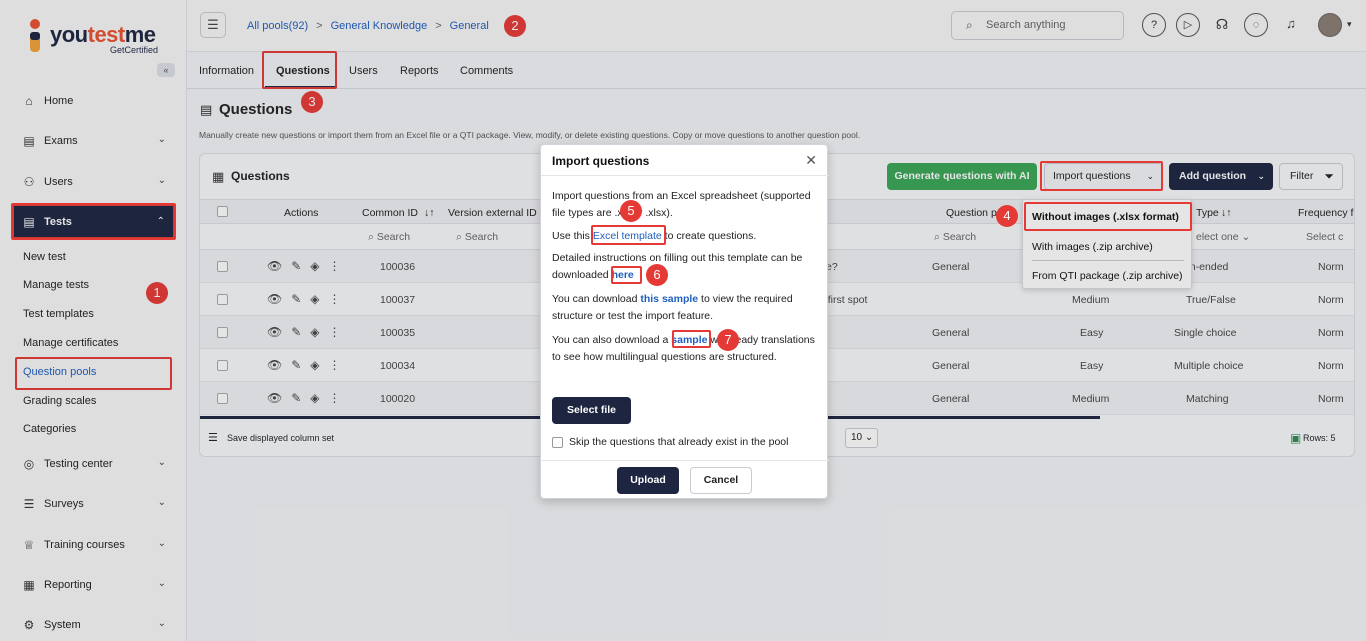 This screenshot has width=1366, height=641. Describe the element at coordinates (626, 275) in the screenshot. I see `highlight-here-link` at that location.